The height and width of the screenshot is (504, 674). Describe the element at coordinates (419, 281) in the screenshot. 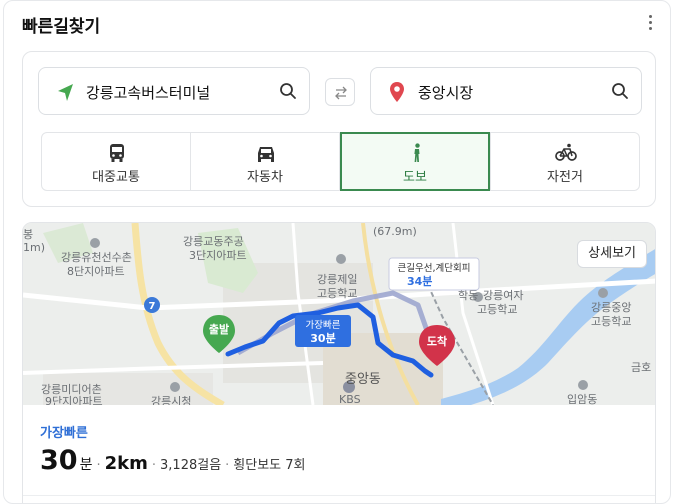

I see `callout-time: 34분` at that location.